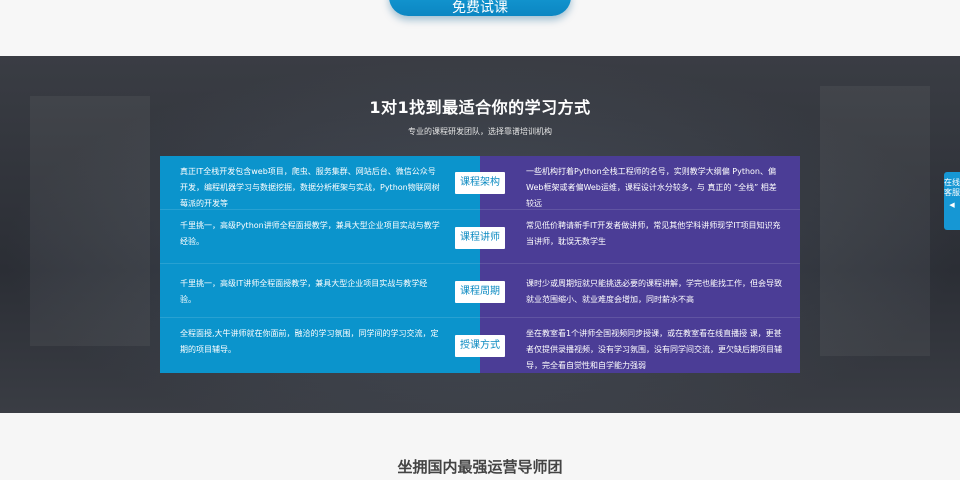  I want to click on free-trial-button: 免费试课, so click(480, 8).